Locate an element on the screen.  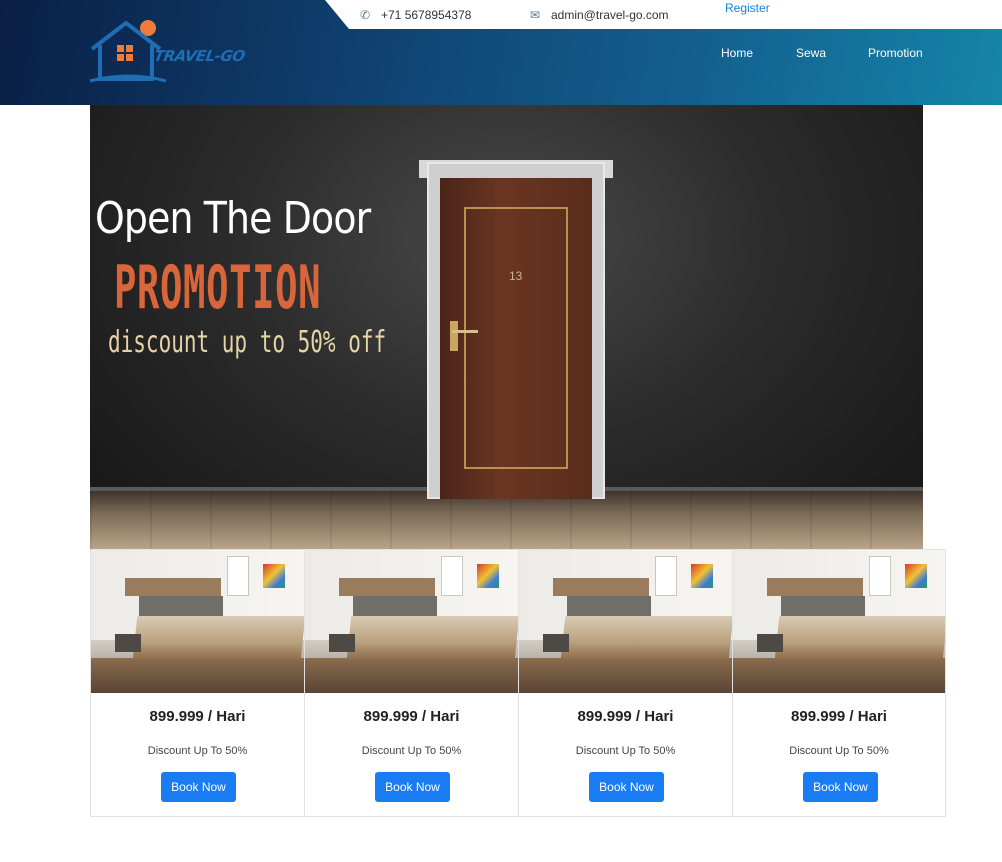
door-handle is located at coordinates (454, 336).